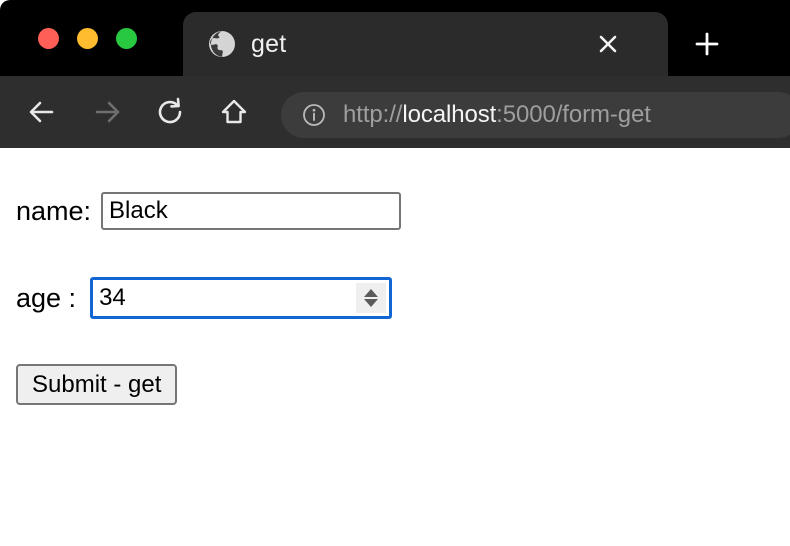  I want to click on spinner-down-icon, so click(371, 303).